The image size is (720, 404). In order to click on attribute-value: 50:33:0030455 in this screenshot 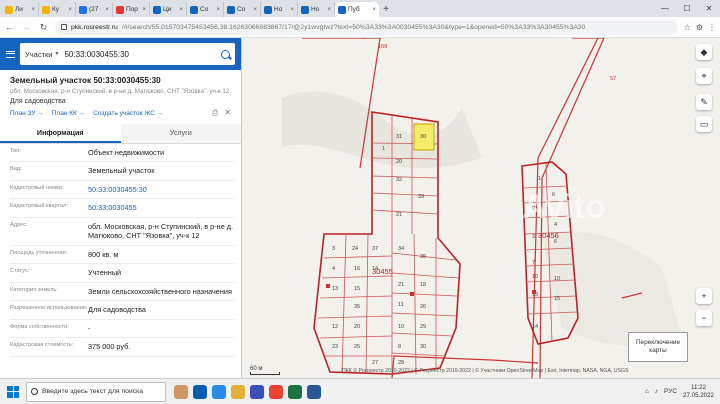, I will do `click(161, 207)`.